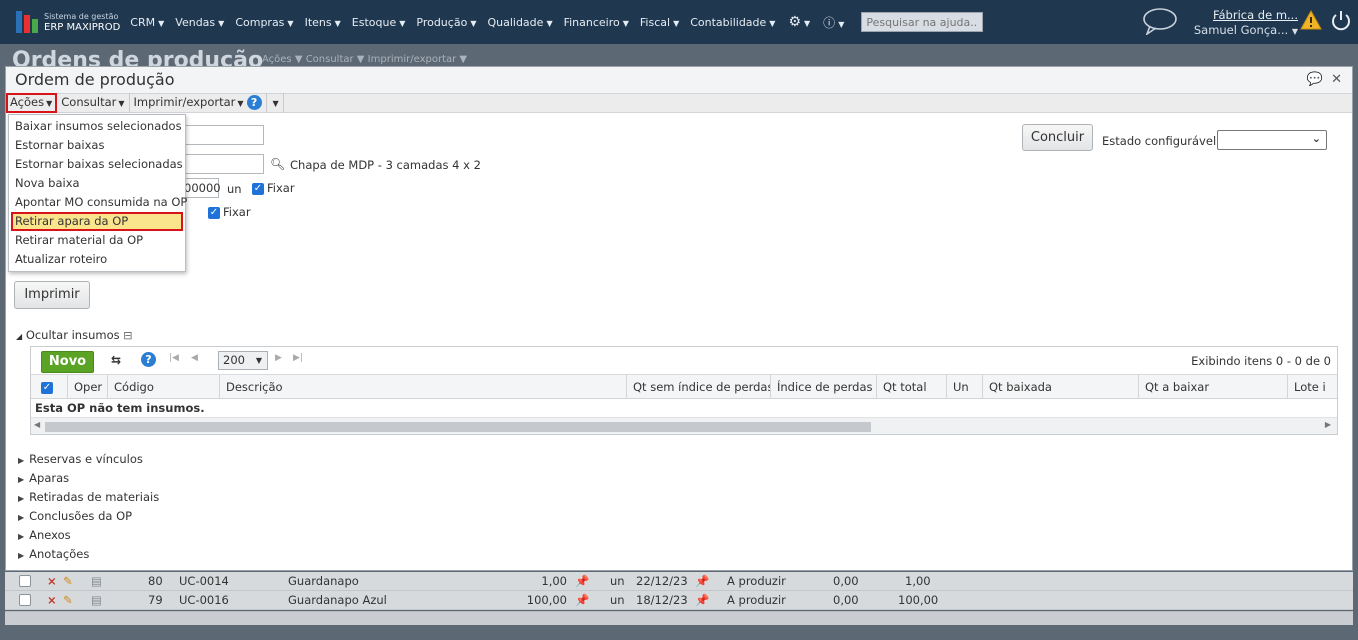 The image size is (1358, 640). I want to click on row-value-2: 100,00, so click(918, 600).